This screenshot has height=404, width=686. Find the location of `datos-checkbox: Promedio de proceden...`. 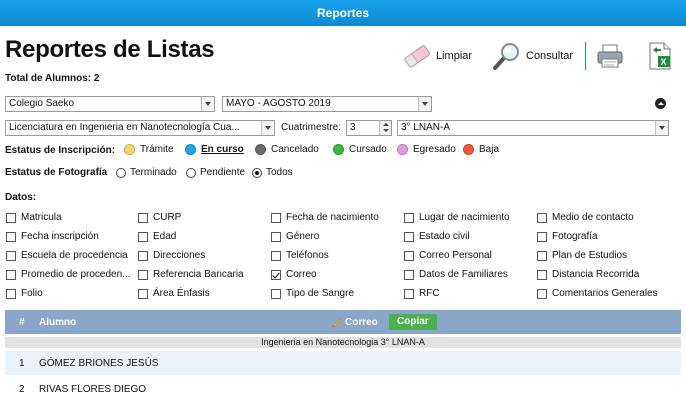

datos-checkbox: Promedio de proceden... is located at coordinates (68, 274).